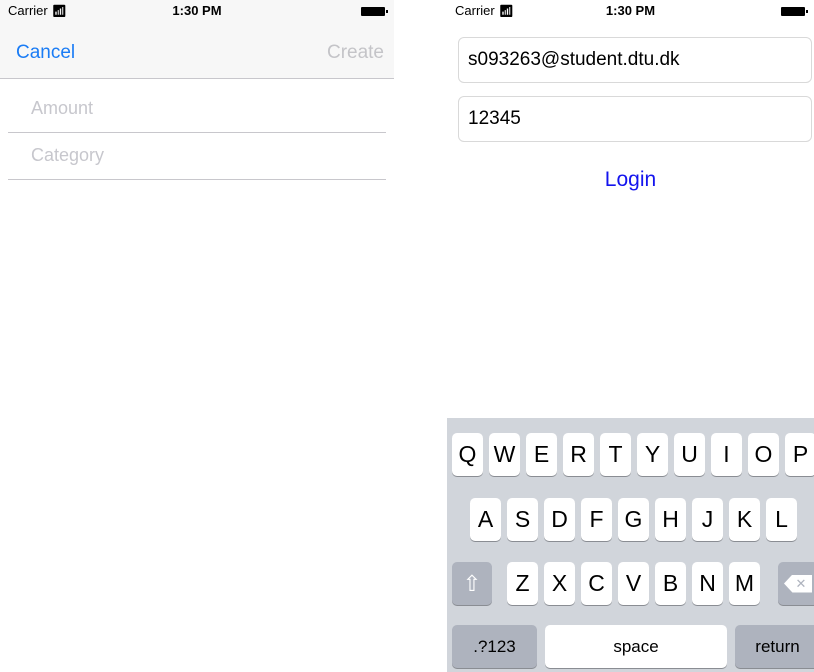 This screenshot has height=672, width=814. I want to click on shift-key: ⇧, so click(472, 583).